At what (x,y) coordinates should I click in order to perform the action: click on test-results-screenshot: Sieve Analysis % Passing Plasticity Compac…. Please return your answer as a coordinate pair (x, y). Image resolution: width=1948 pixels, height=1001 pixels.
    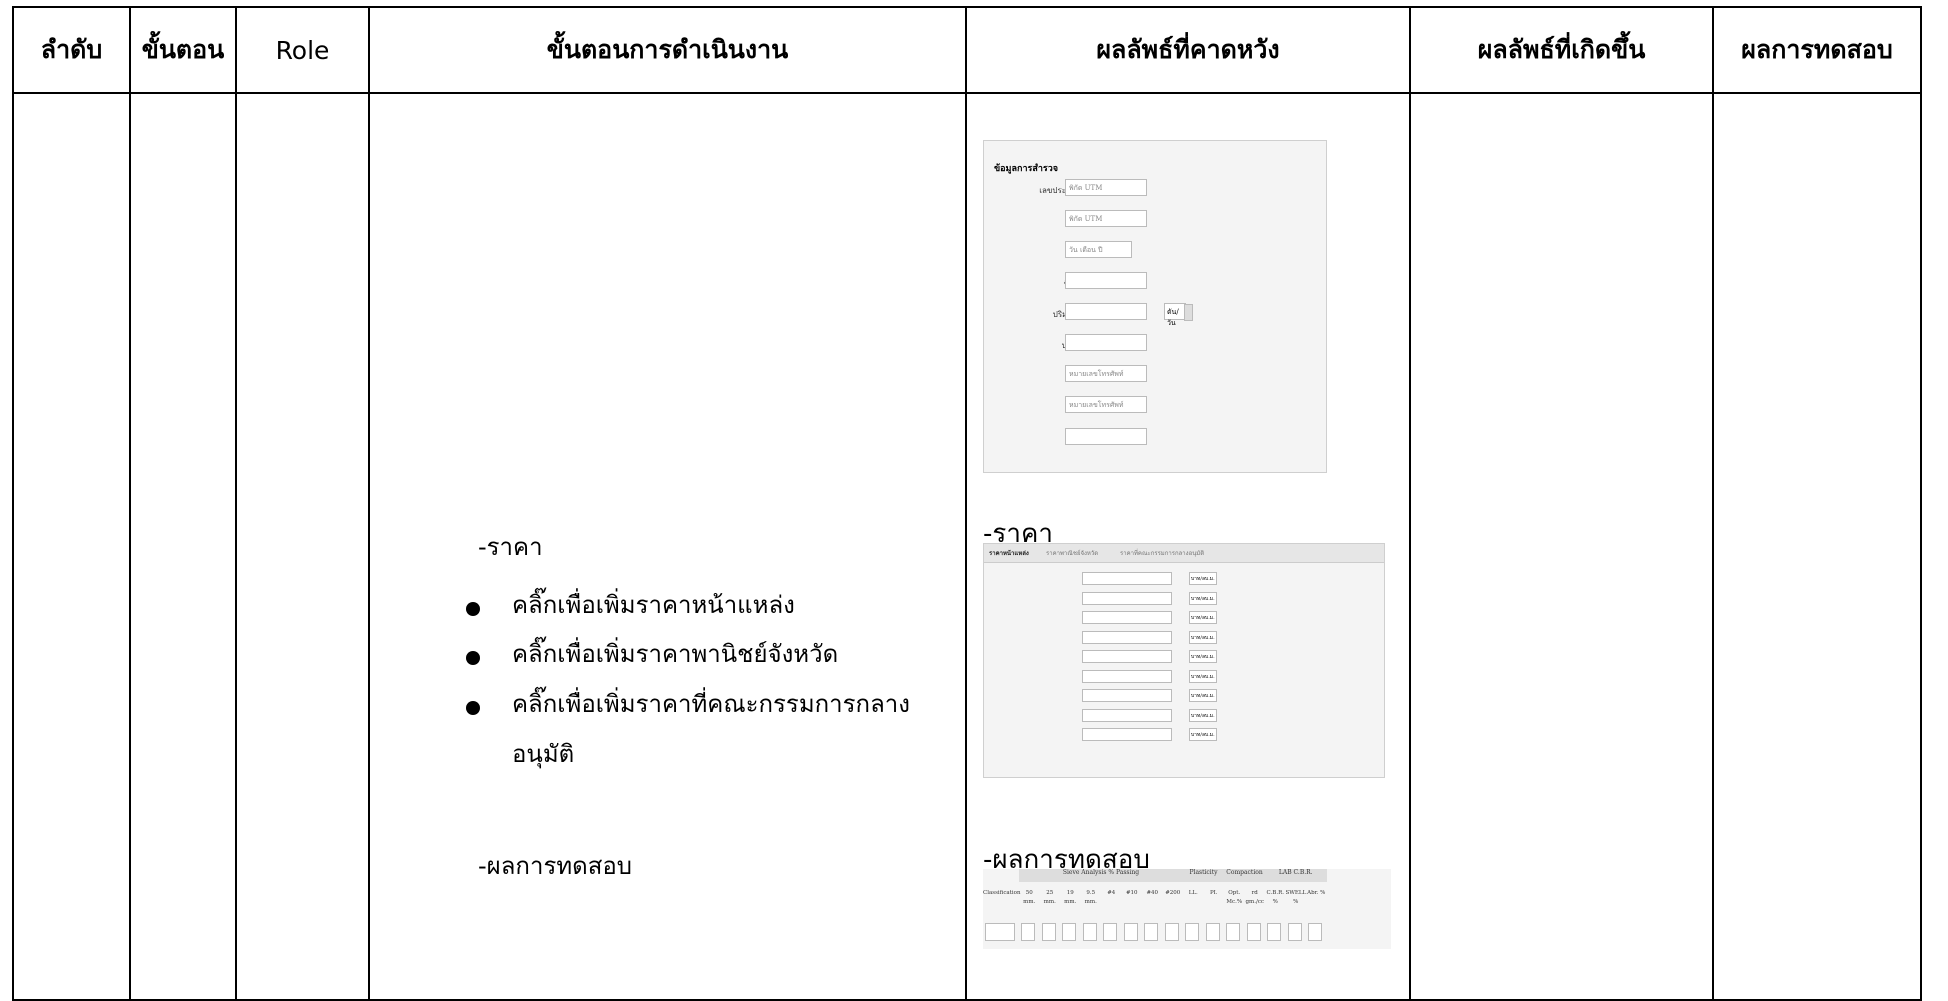
    Looking at the image, I should click on (1187, 909).